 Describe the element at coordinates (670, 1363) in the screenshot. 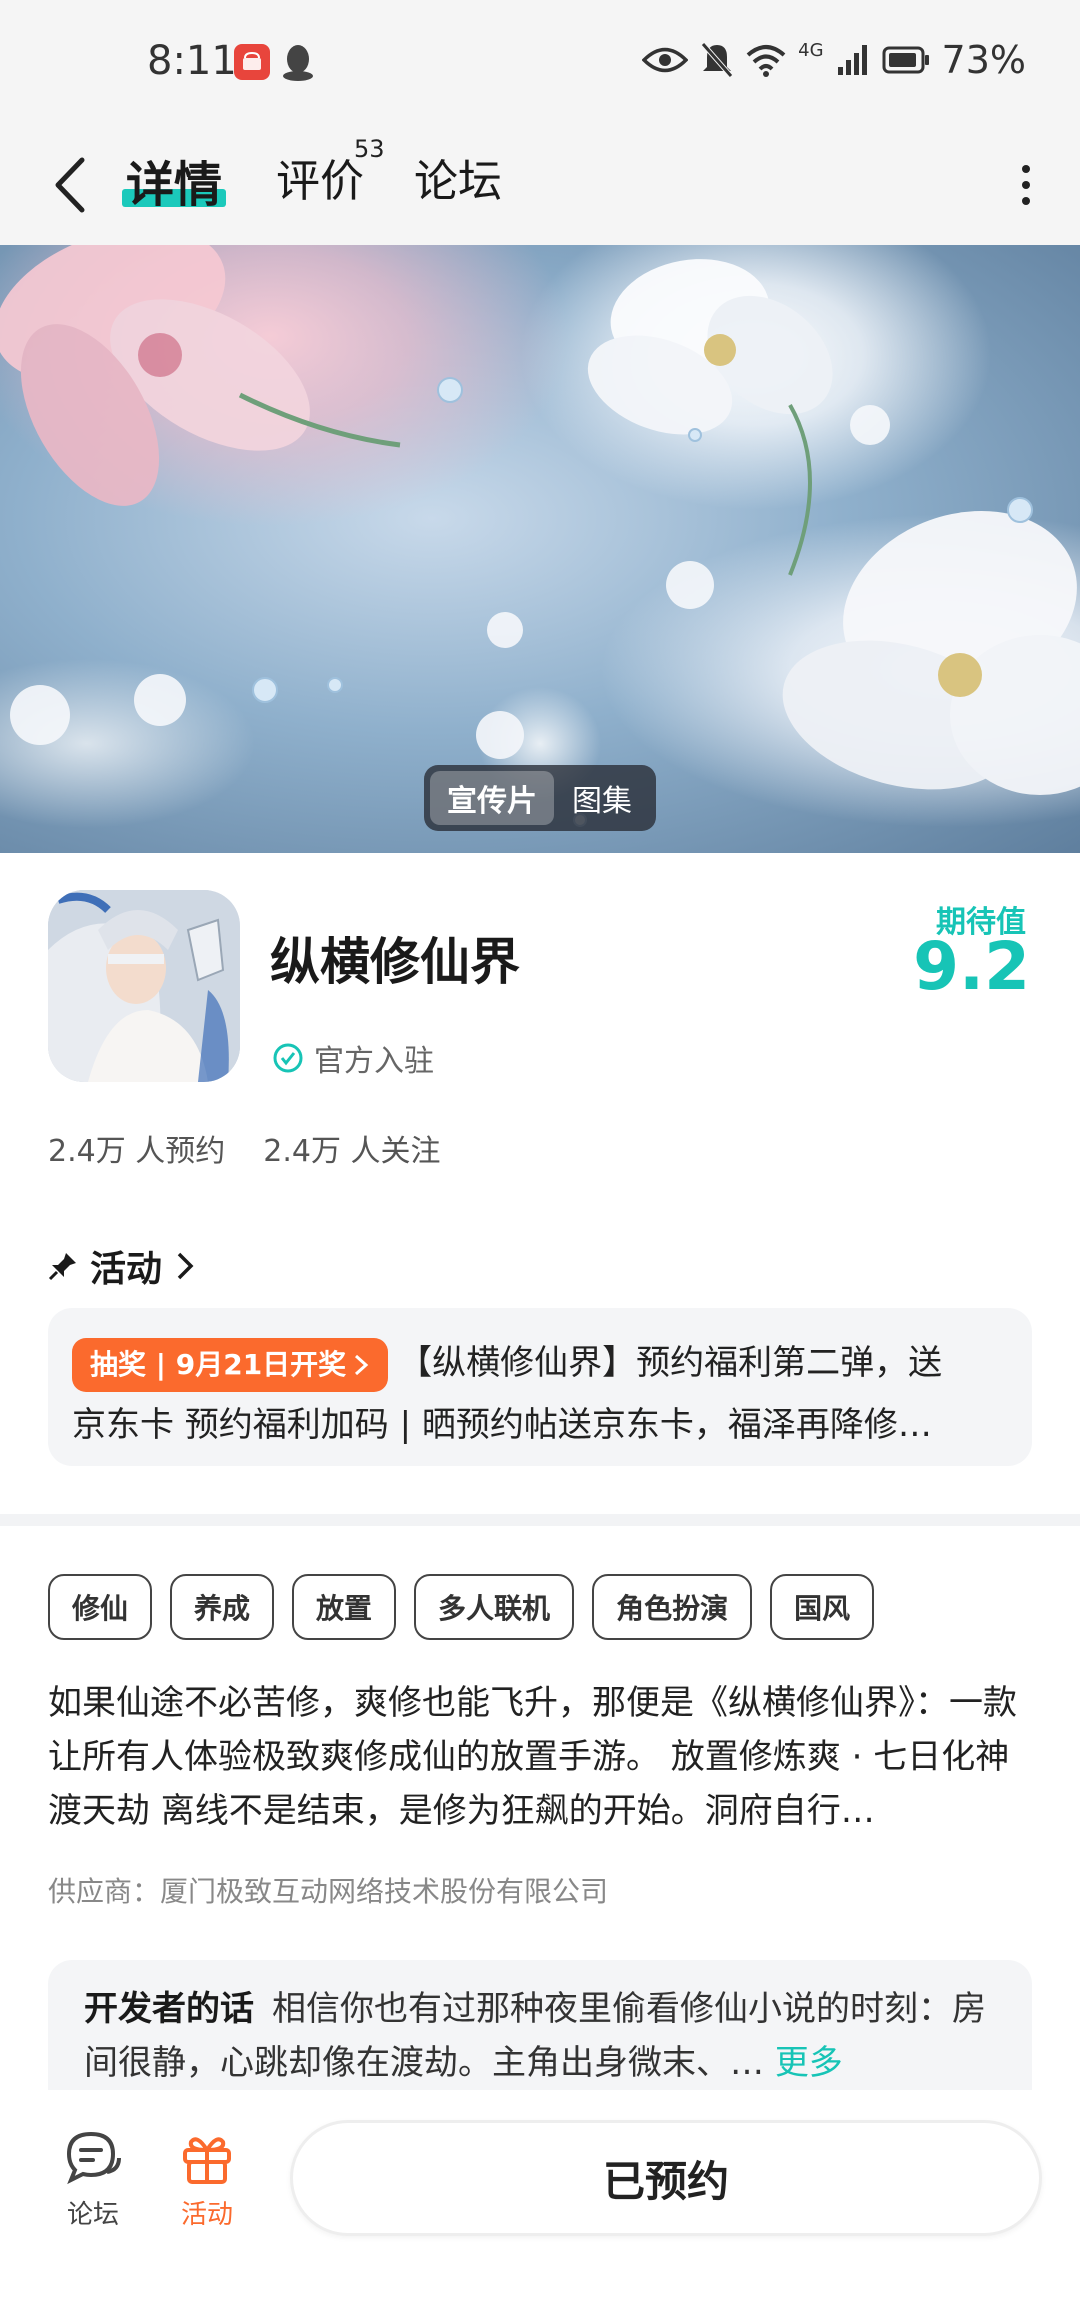

I see `activity-line-1: 【纵横修仙界】预约福利第二弹，送` at that location.